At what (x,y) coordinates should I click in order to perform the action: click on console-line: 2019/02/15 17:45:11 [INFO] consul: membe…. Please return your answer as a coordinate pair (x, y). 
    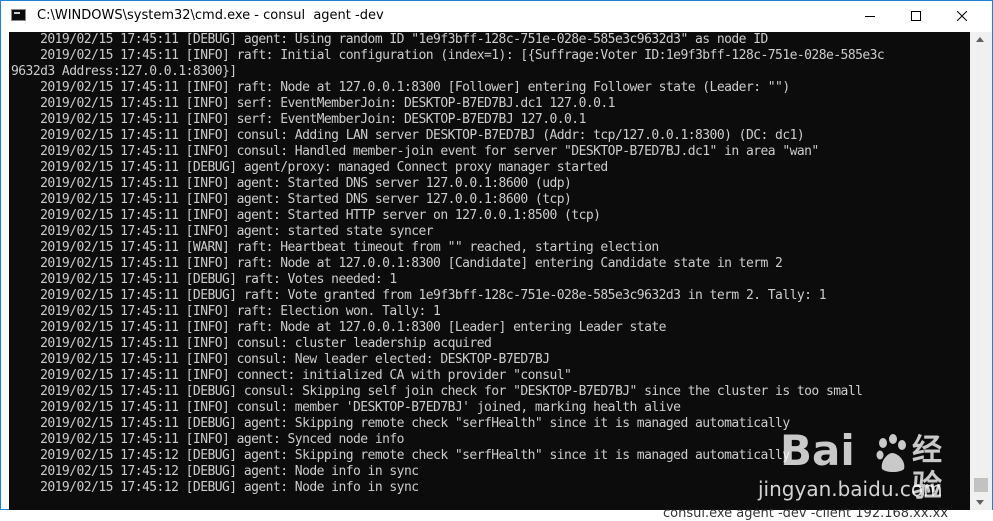
    Looking at the image, I should click on (346, 407).